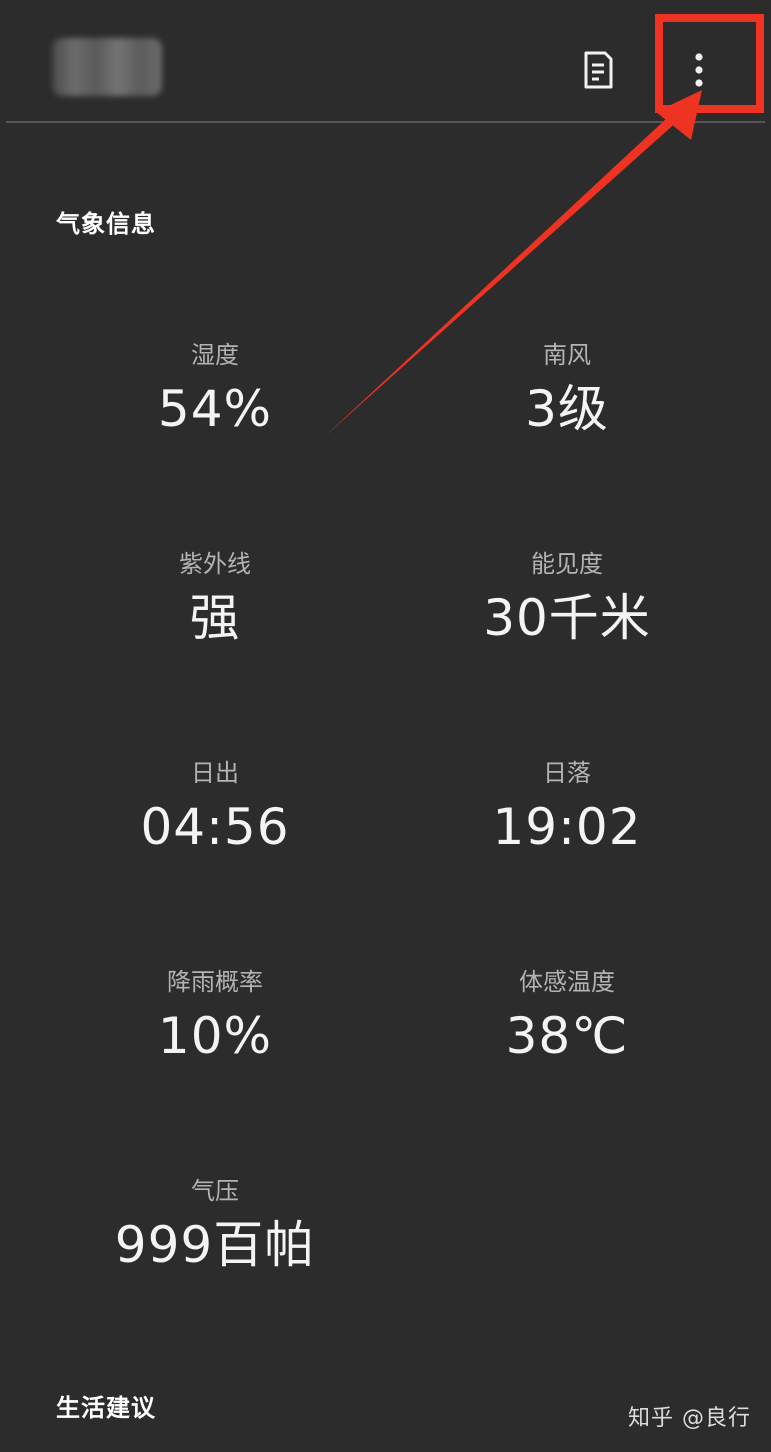 This screenshot has width=771, height=1452. What do you see at coordinates (567, 409) in the screenshot?
I see `metric-value: 3级` at bounding box center [567, 409].